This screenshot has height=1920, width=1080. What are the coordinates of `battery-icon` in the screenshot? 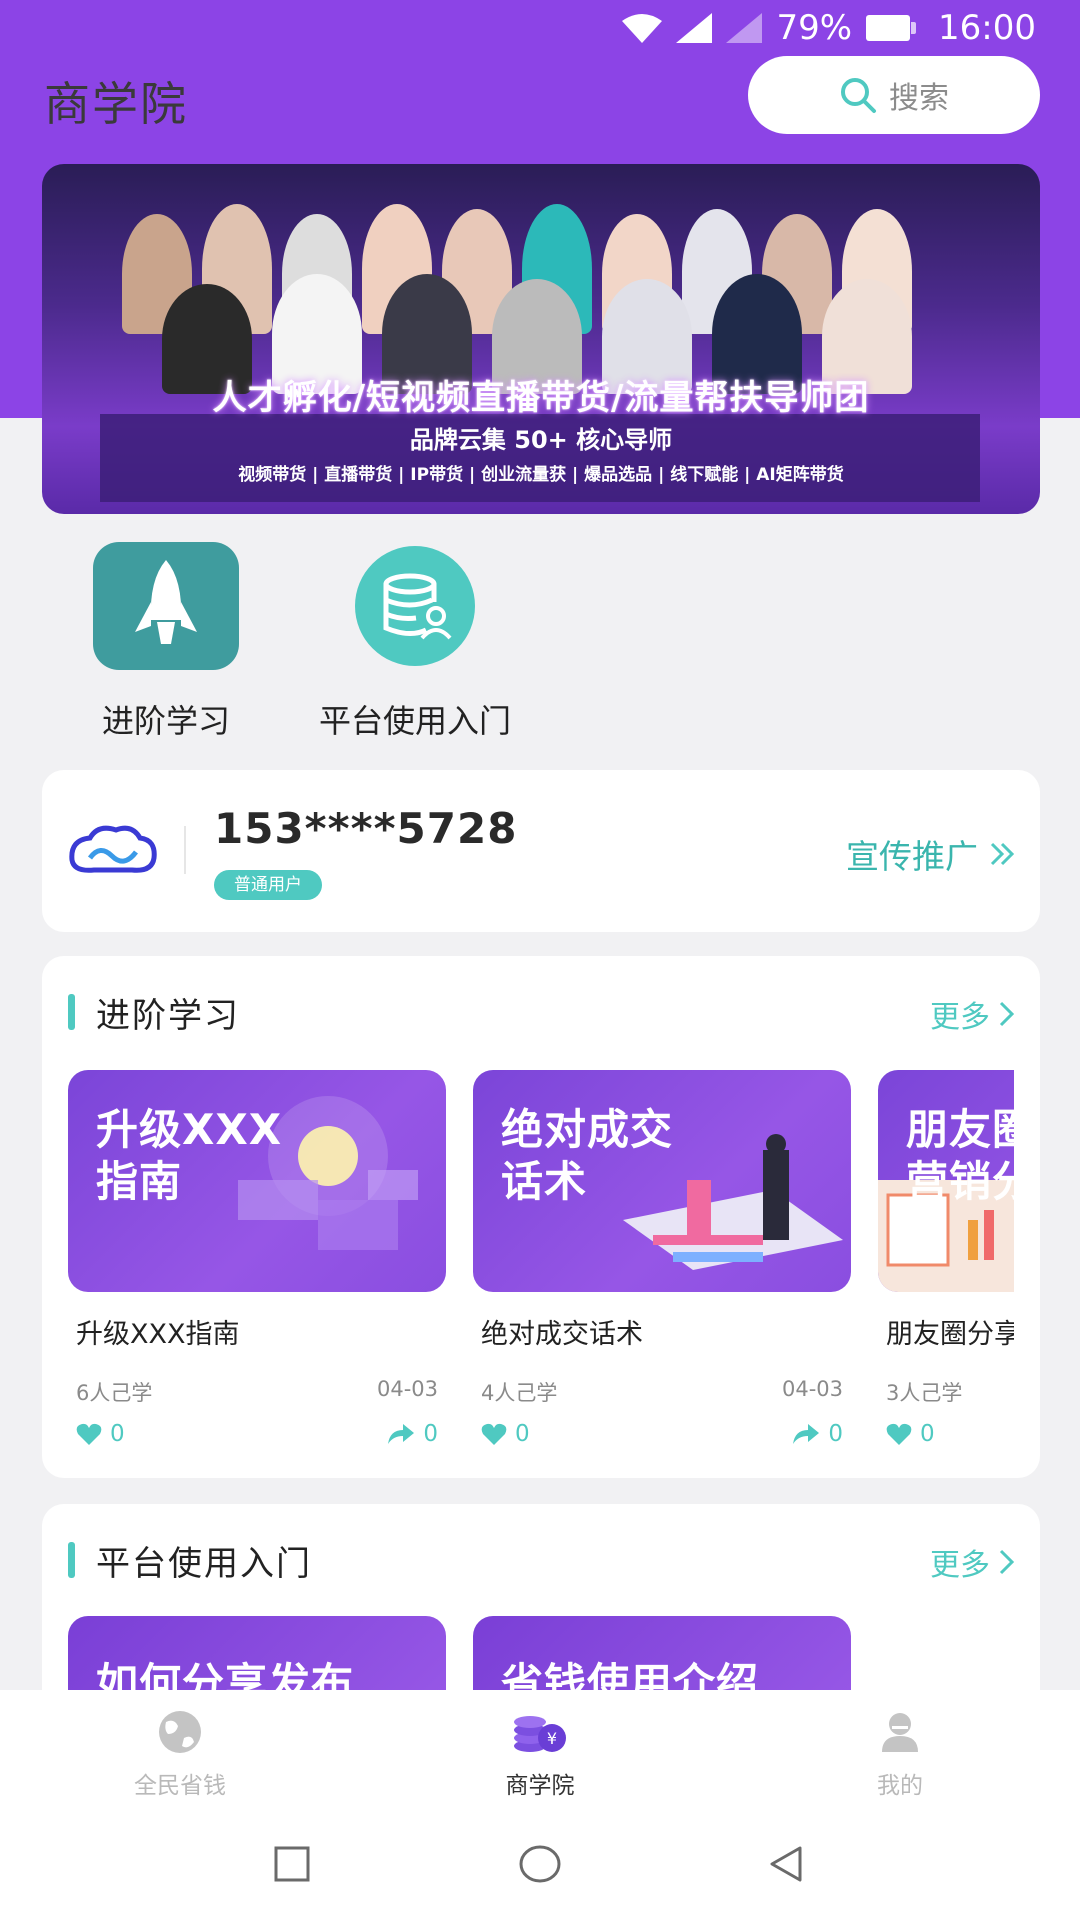 It's located at (891, 28).